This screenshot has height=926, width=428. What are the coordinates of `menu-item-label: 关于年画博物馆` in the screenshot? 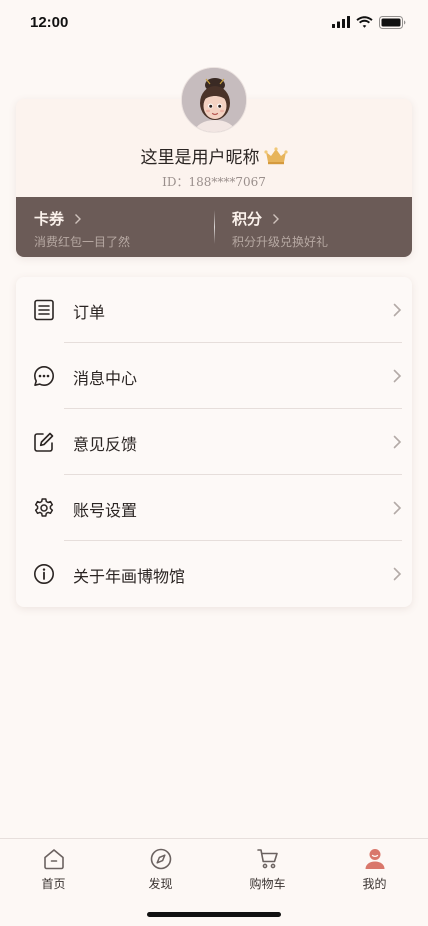 It's located at (129, 576).